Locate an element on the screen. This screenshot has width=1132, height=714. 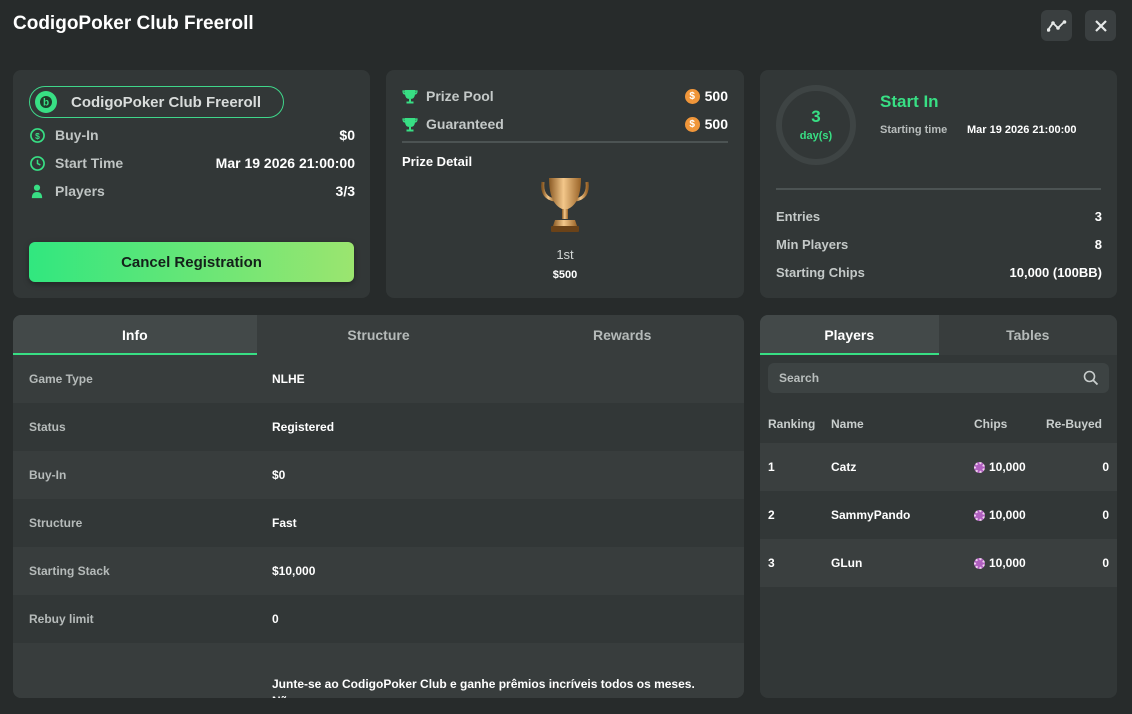
guaranteed-row: Guaranteed $500 is located at coordinates (565, 124).